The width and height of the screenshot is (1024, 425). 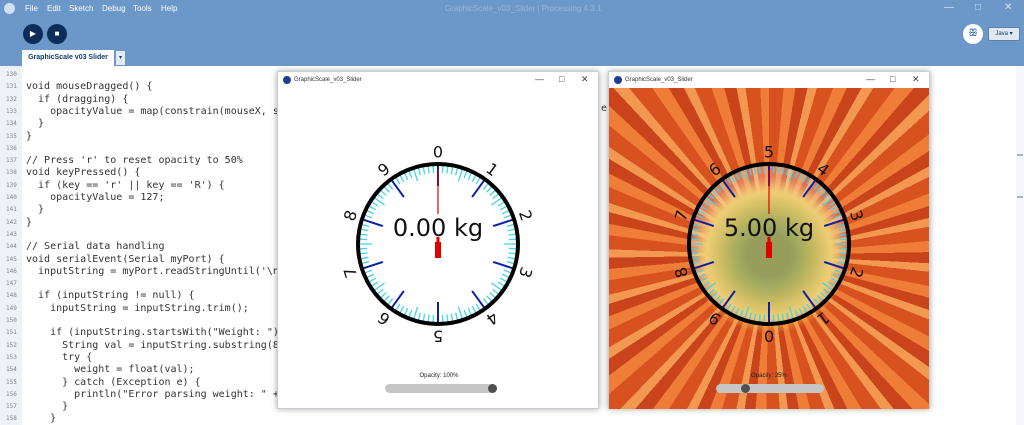 What do you see at coordinates (145, 124) in the screenshot?
I see `code-line: 134 }` at bounding box center [145, 124].